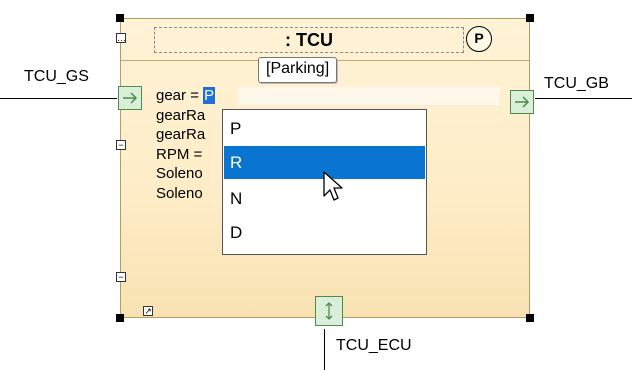 The height and width of the screenshot is (370, 632). I want to click on arrow-up-down-icon, so click(329, 311).